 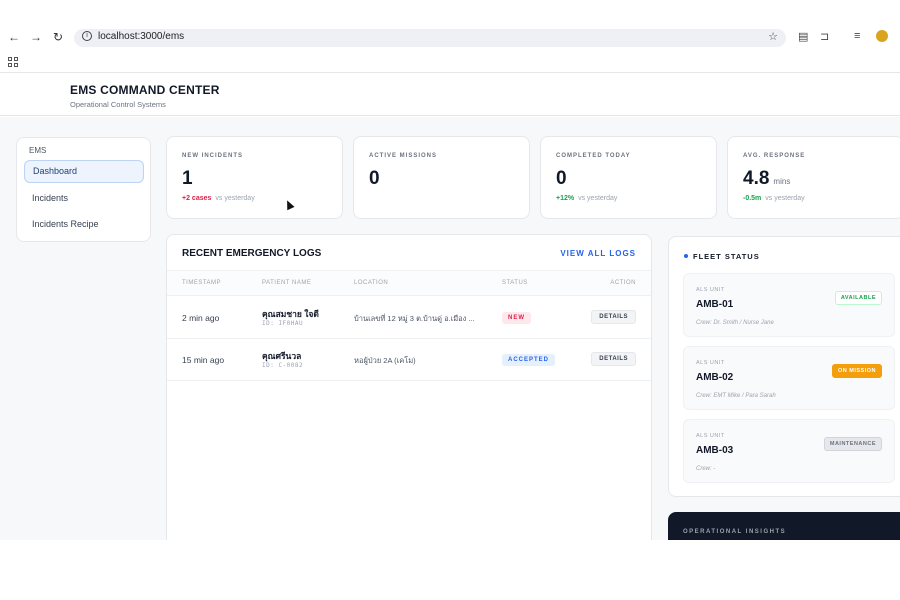 What do you see at coordinates (516, 318) in the screenshot?
I see `status-badge: NEW` at bounding box center [516, 318].